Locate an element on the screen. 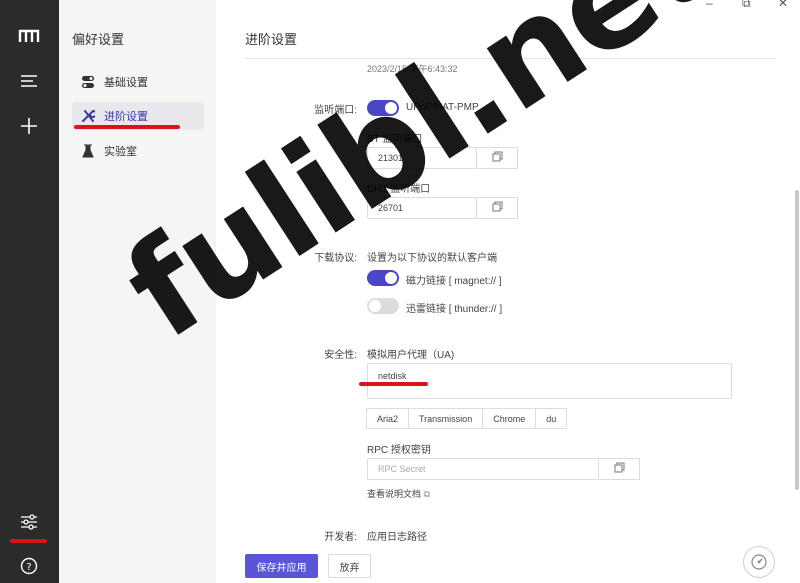 The height and width of the screenshot is (583, 800). bt-port-input: 21301 is located at coordinates (422, 158).